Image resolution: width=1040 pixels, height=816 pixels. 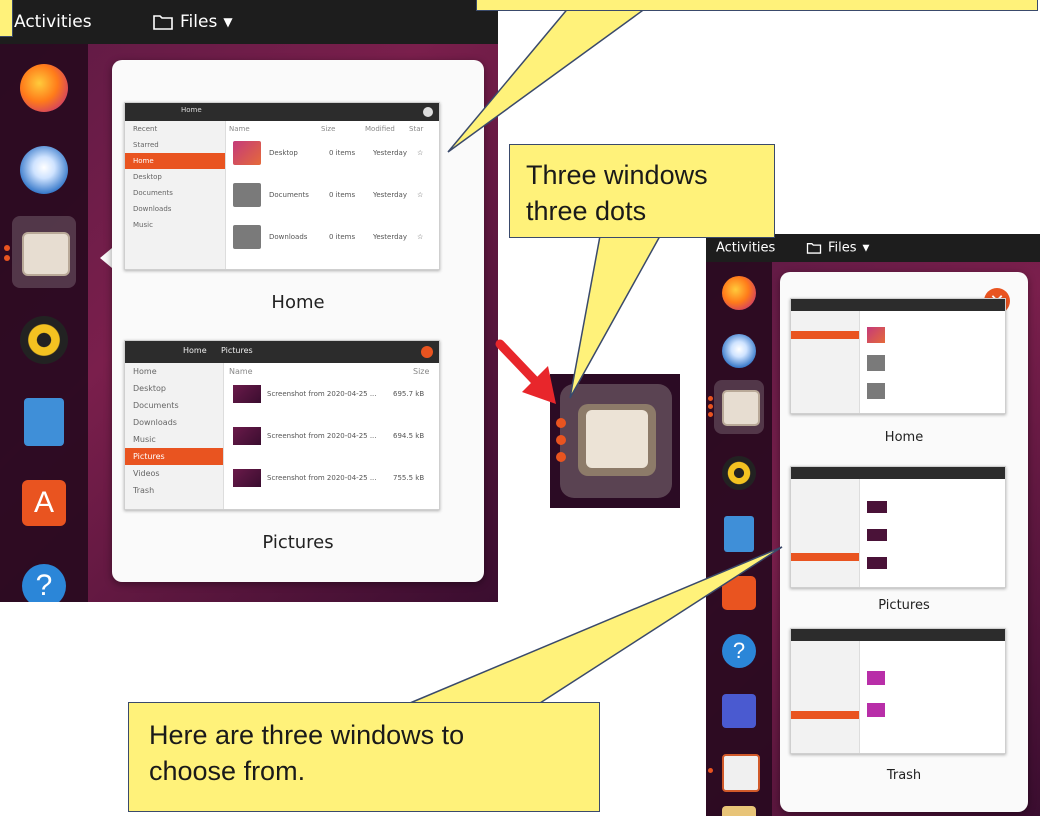 I want to click on callout-three-dots: Three windows three dots, so click(x=642, y=191).